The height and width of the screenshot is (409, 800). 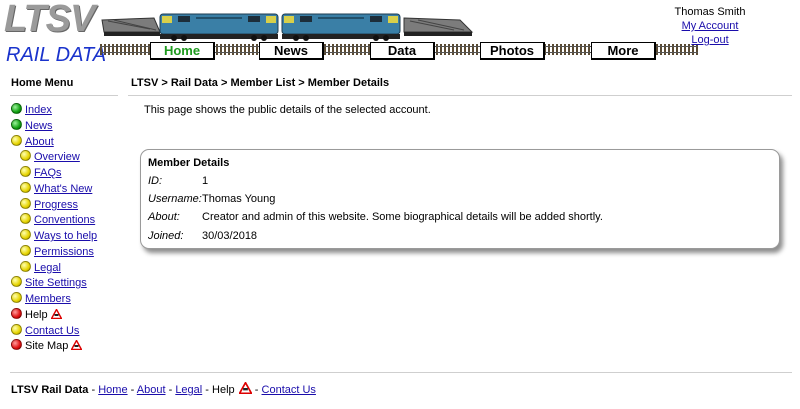 What do you see at coordinates (151, 390) in the screenshot?
I see `footer-about-link: About` at bounding box center [151, 390].